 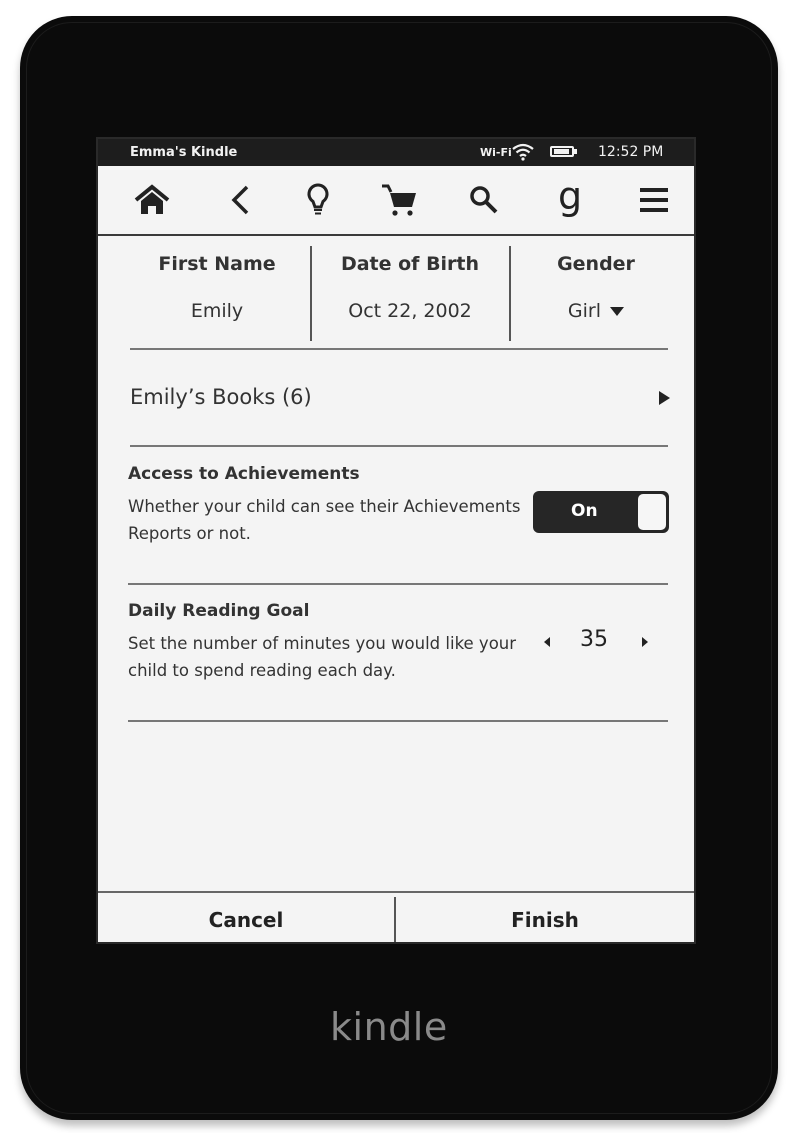 I want to click on increment-arrow-icon, so click(x=645, y=642).